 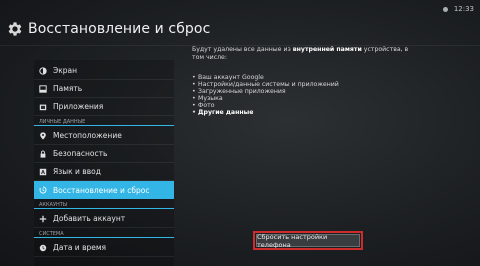 What do you see at coordinates (43, 219) in the screenshot?
I see `plus-icon` at bounding box center [43, 219].